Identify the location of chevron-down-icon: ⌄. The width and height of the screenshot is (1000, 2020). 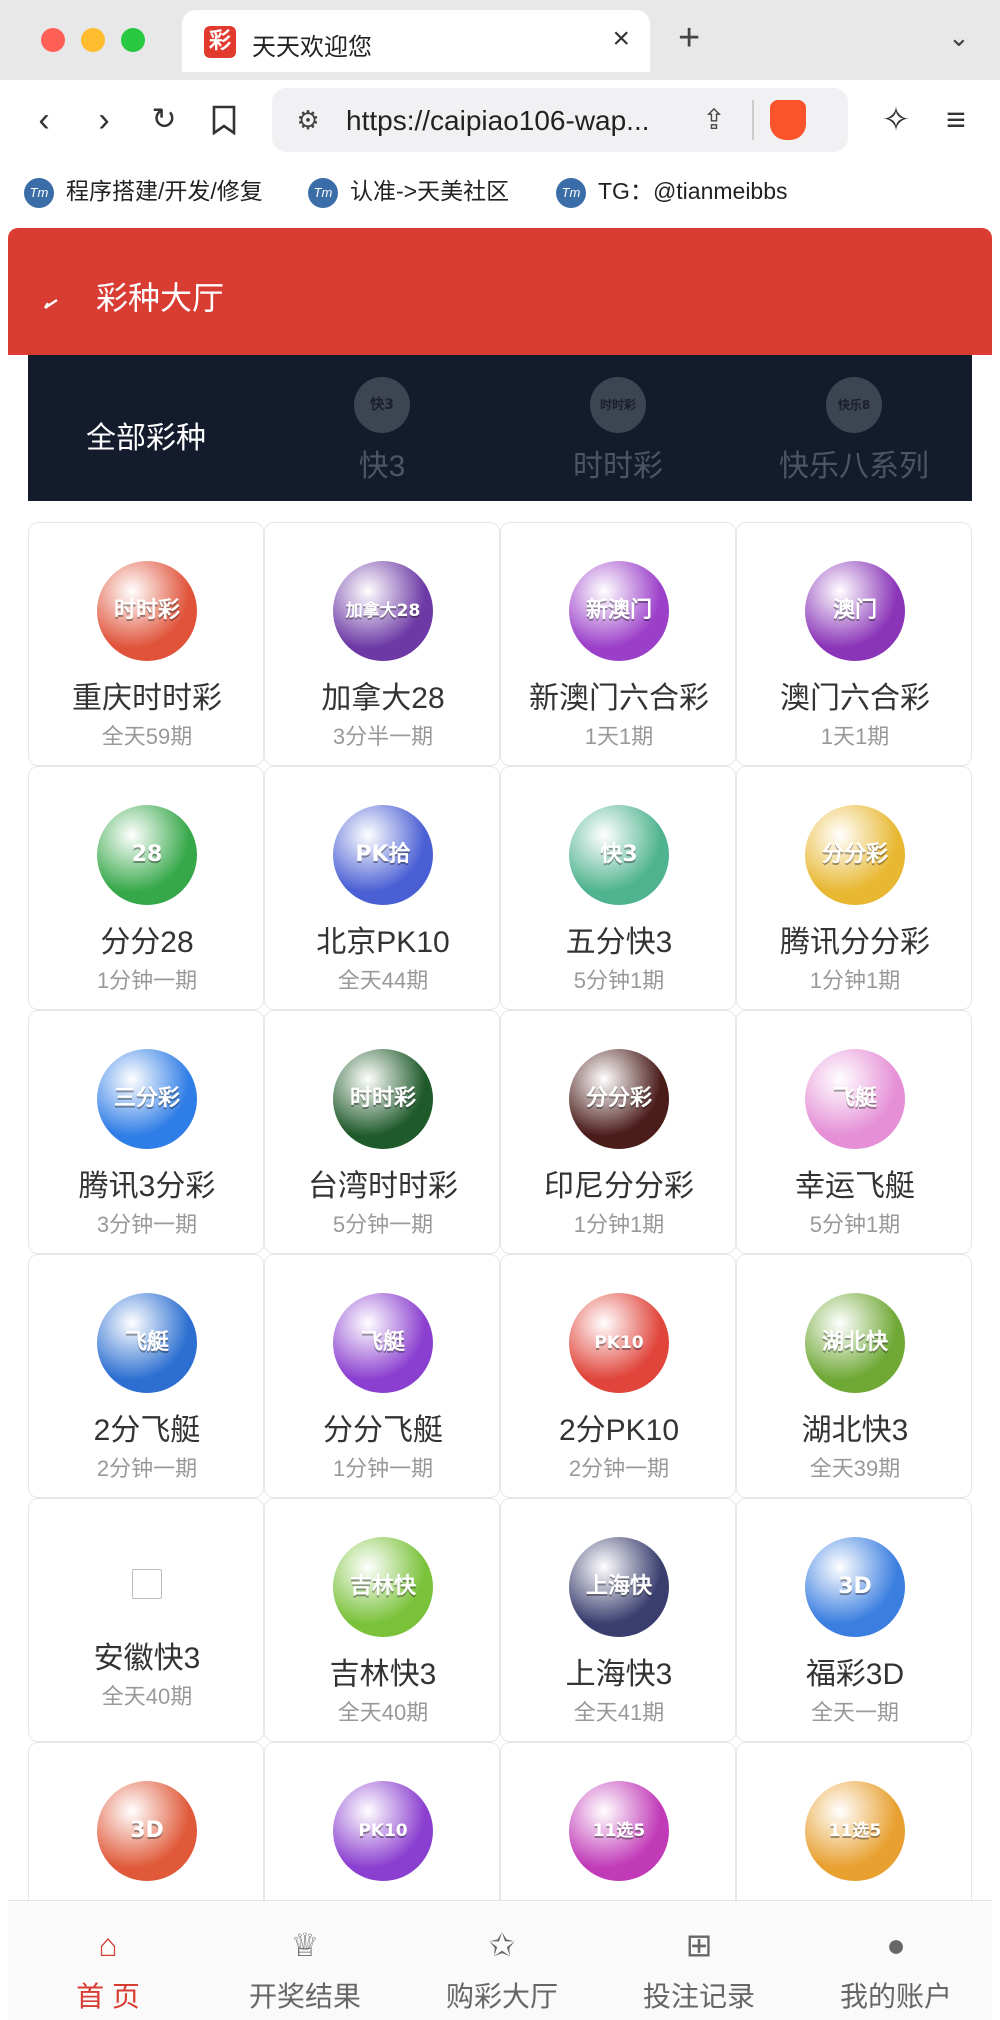
(959, 37).